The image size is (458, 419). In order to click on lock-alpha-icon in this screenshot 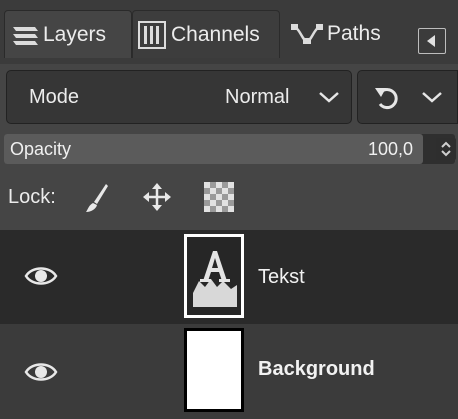, I will do `click(219, 199)`.